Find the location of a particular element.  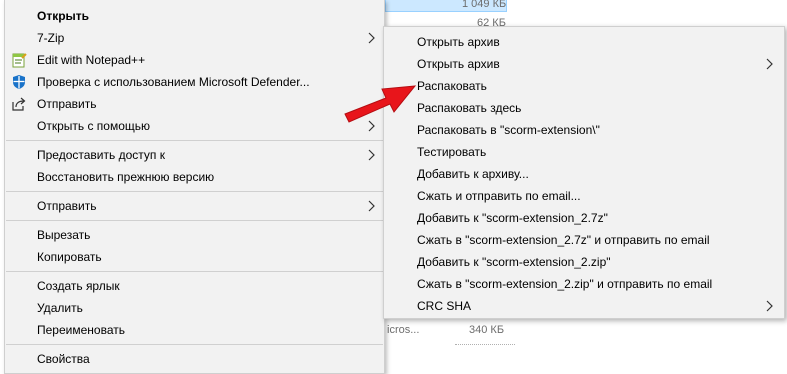

menu-item-send-to: Отправить is located at coordinates (194, 206).